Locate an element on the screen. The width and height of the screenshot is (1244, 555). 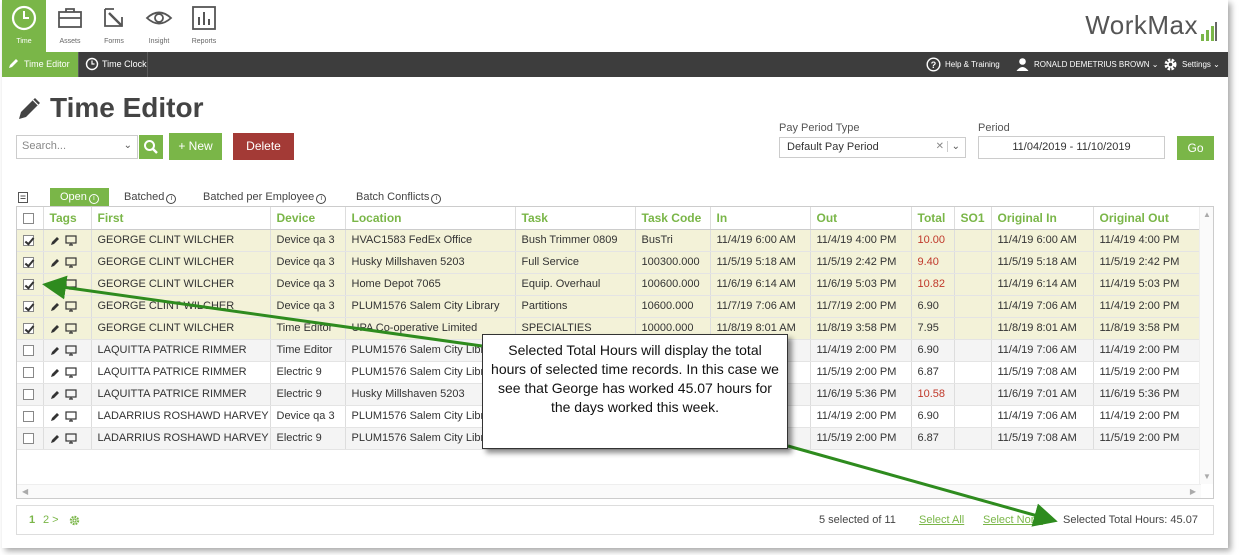
arrow-to-selection is located at coordinates (262, 311).